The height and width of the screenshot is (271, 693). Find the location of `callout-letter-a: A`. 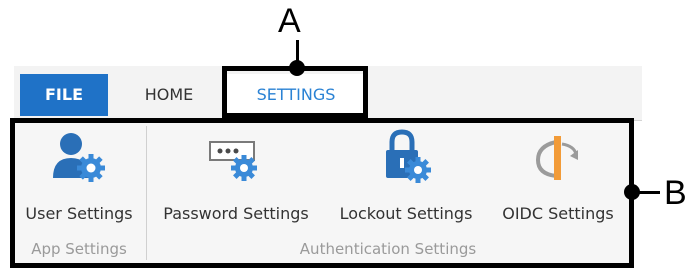

callout-letter-a: A is located at coordinates (289, 21).